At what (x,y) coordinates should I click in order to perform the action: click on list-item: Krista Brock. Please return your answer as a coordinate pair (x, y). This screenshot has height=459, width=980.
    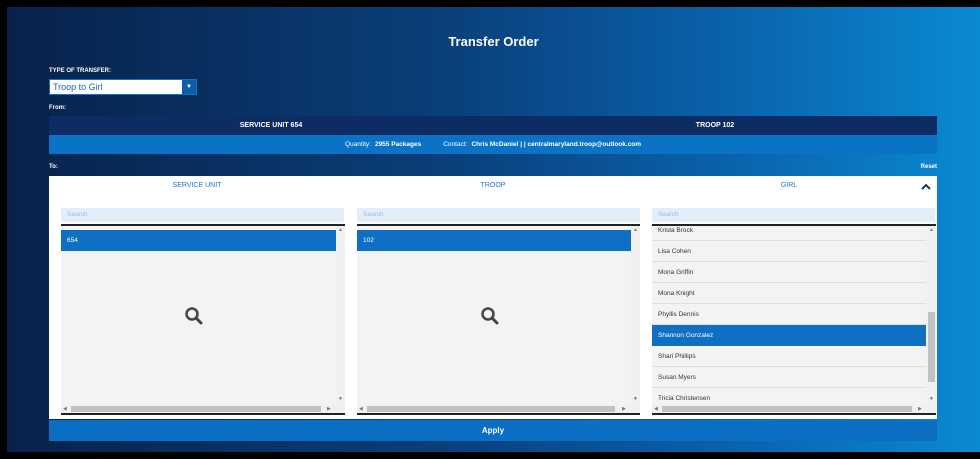
    Looking at the image, I should click on (789, 233).